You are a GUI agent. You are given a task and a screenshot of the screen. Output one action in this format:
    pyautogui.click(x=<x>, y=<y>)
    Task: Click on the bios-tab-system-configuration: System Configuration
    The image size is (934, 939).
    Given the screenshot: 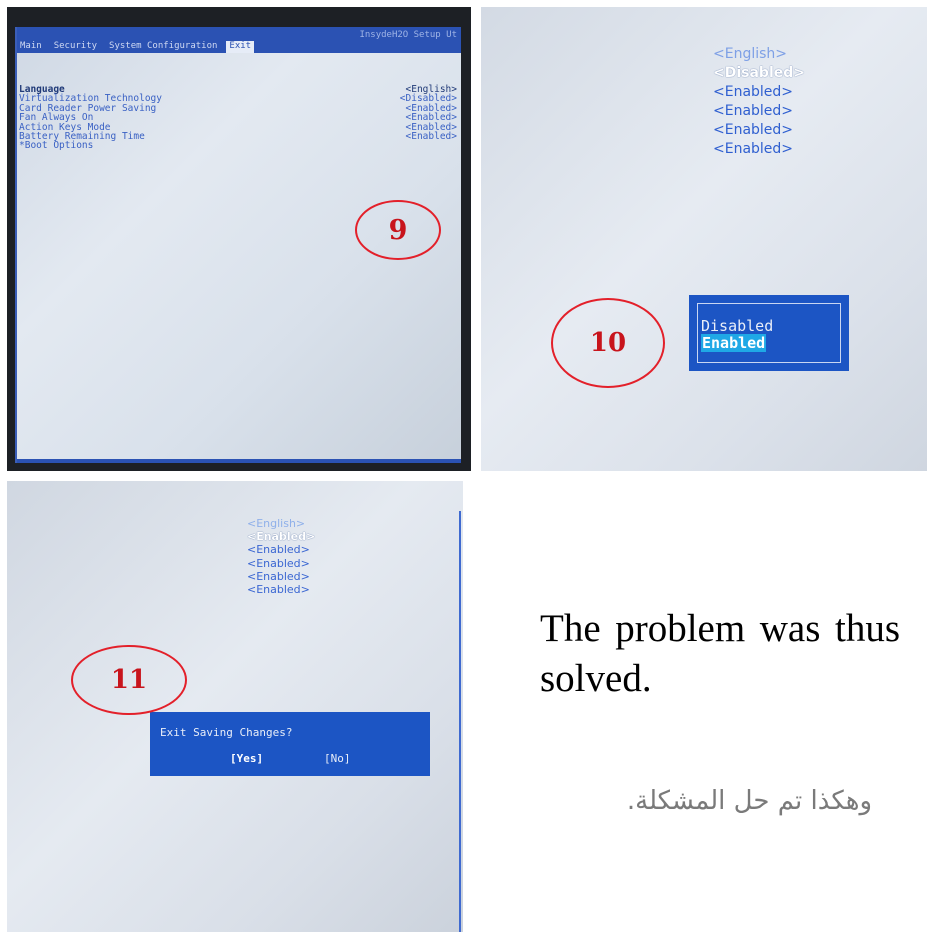 What is the action you would take?
    pyautogui.click(x=163, y=47)
    